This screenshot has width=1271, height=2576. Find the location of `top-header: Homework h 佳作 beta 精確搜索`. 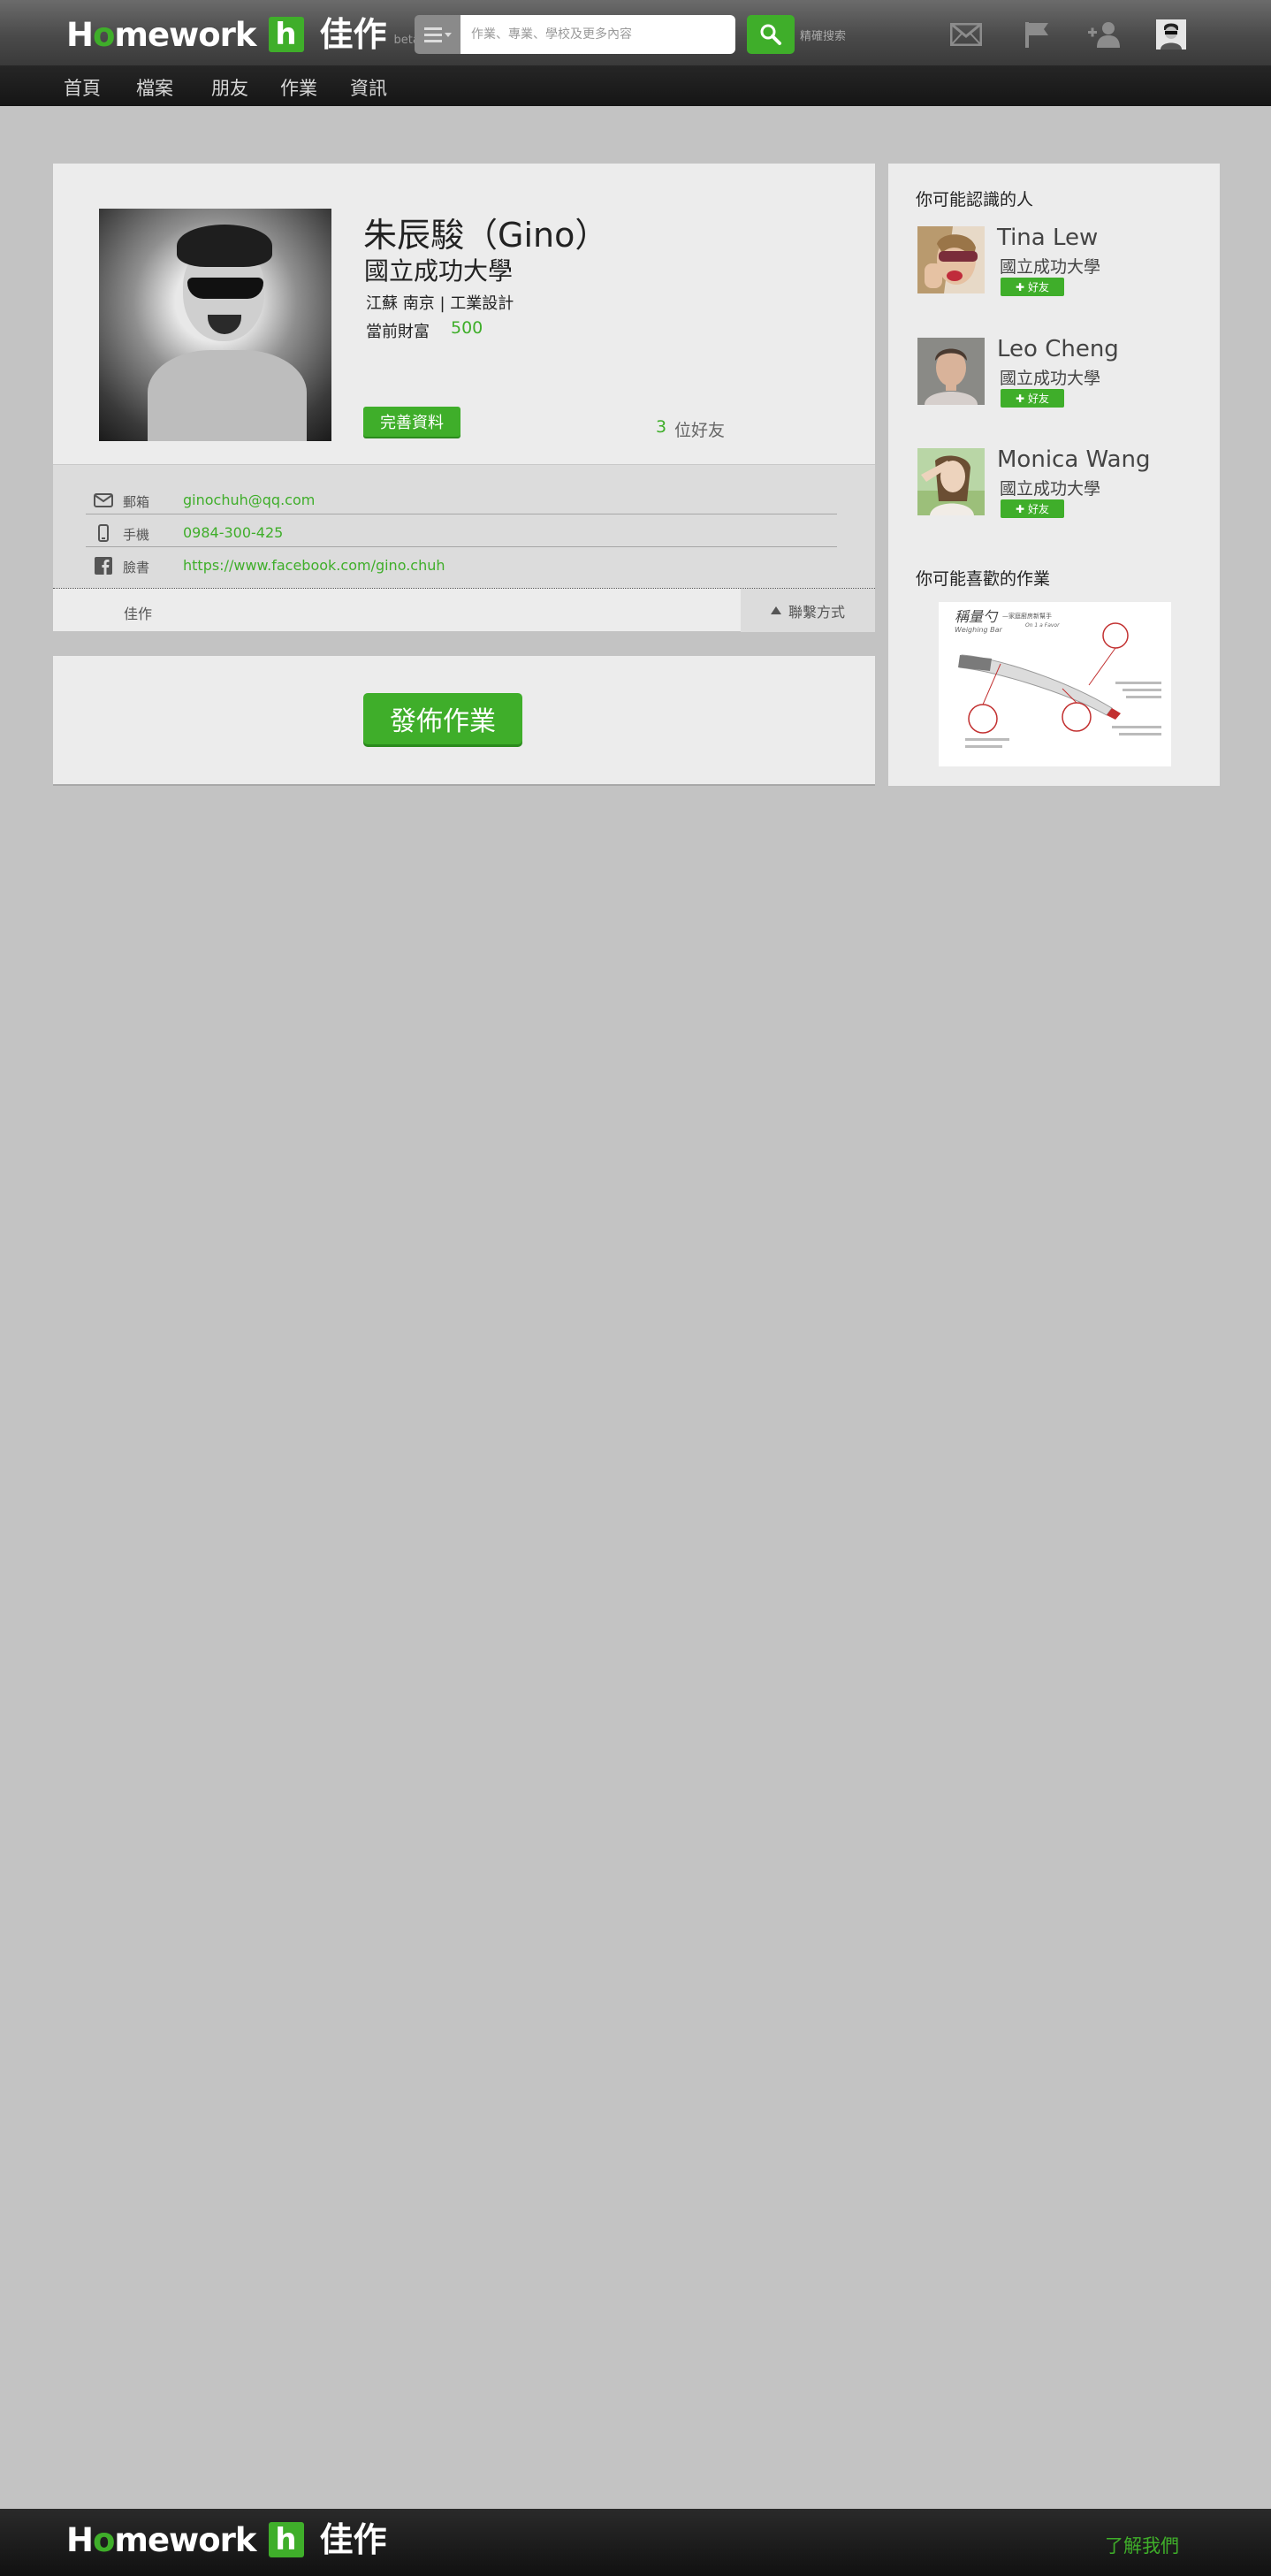

top-header: Homework h 佳作 beta 精確搜索 is located at coordinates (635, 32).